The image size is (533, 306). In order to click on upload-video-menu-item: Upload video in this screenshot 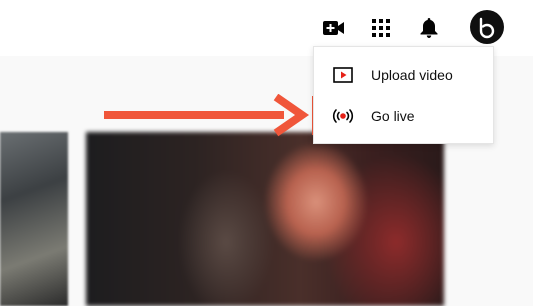, I will do `click(403, 75)`.